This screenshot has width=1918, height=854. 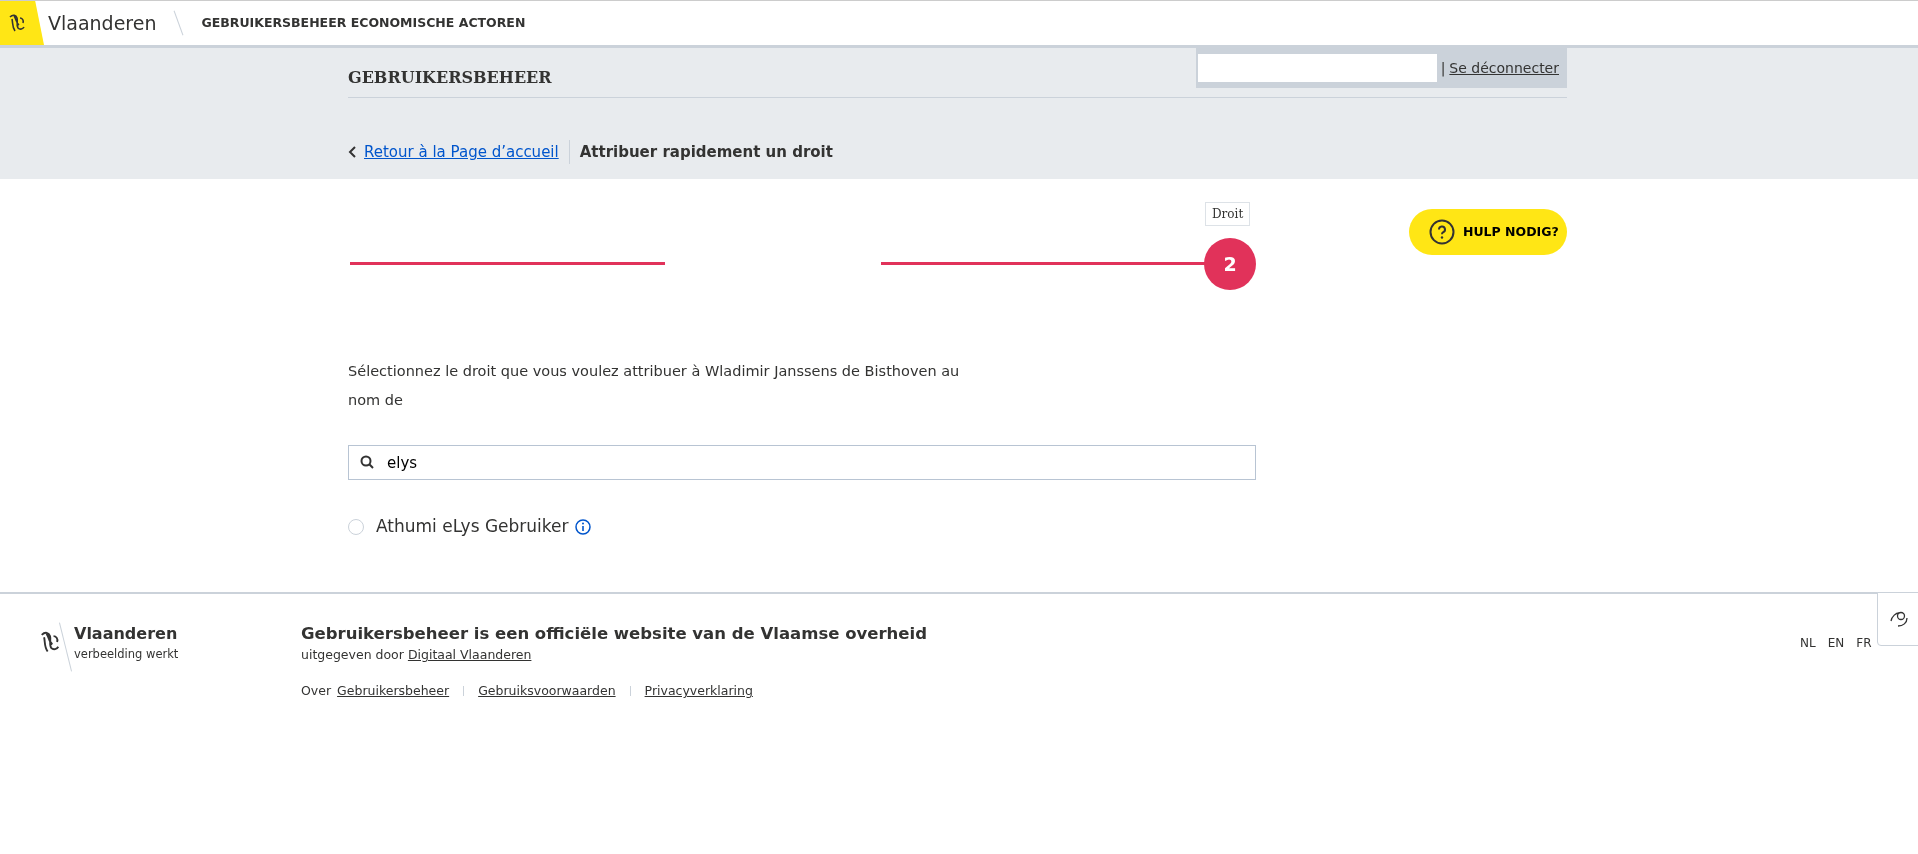 What do you see at coordinates (461, 152) in the screenshot?
I see `back-link: Retour à la Page d’accueil` at bounding box center [461, 152].